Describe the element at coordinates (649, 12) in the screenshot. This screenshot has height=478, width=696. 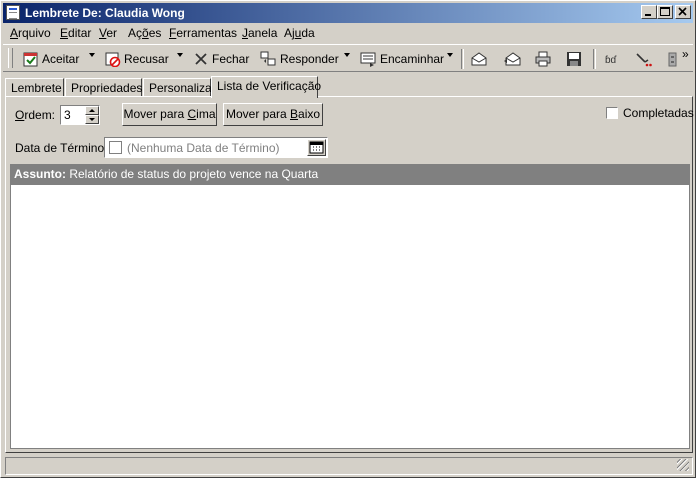
I see `minimize-button` at that location.